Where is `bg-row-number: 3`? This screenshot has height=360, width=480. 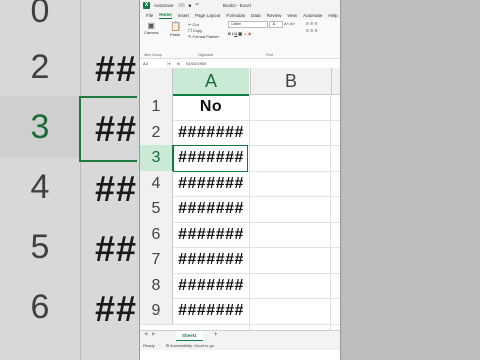
bg-row-number: 3 is located at coordinates (40, 127).